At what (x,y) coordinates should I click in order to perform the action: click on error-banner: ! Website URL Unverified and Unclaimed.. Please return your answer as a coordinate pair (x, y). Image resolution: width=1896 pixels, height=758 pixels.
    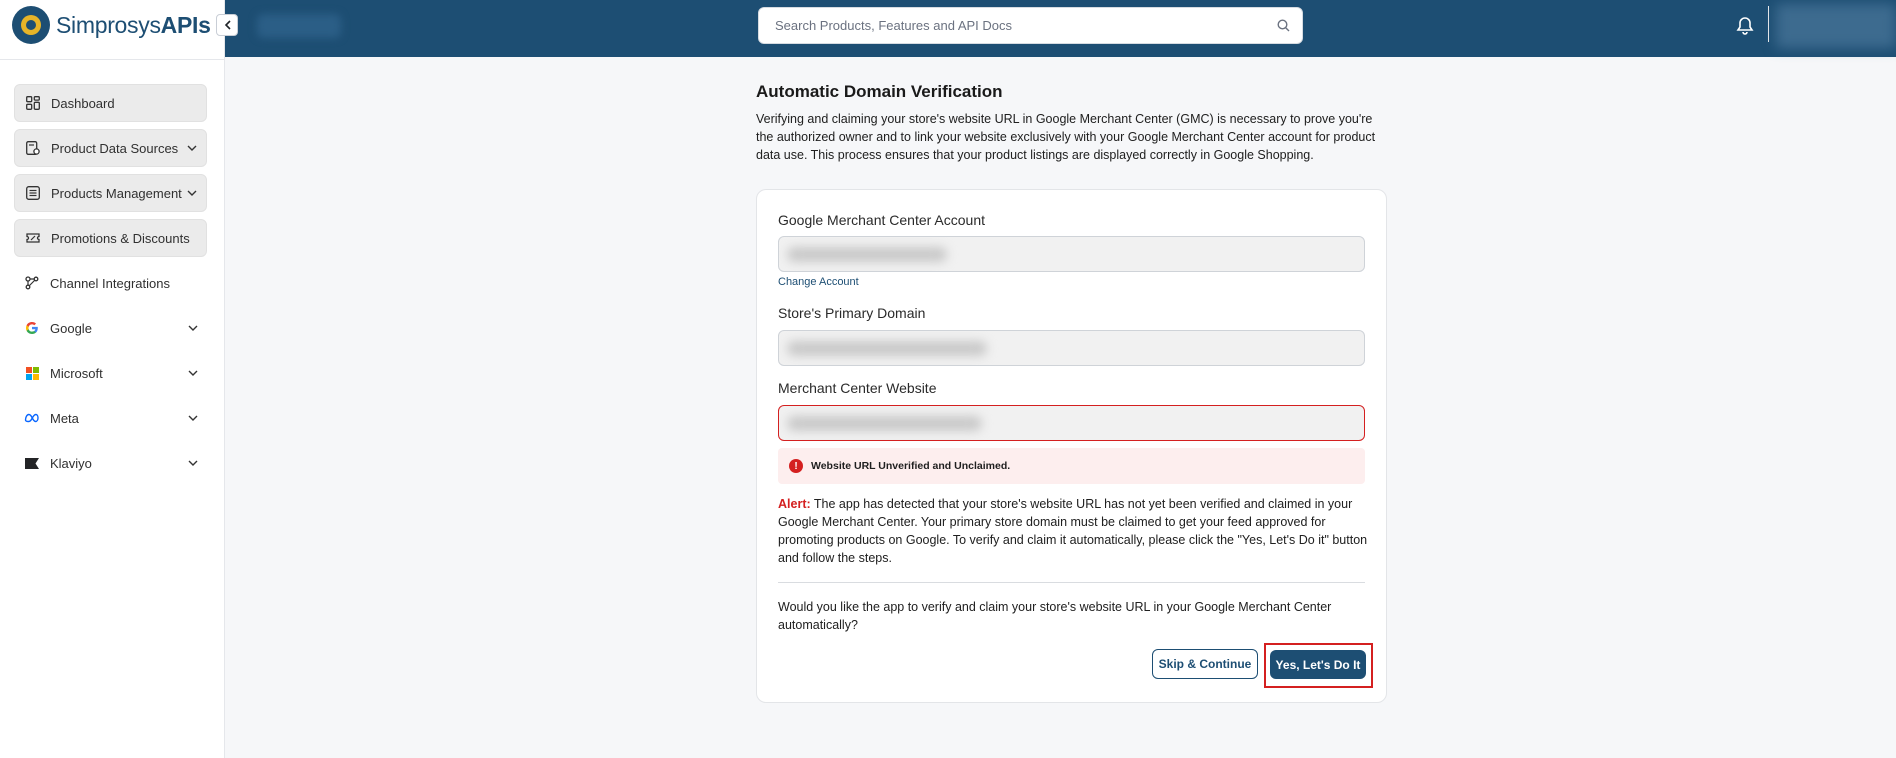
    Looking at the image, I should click on (1071, 466).